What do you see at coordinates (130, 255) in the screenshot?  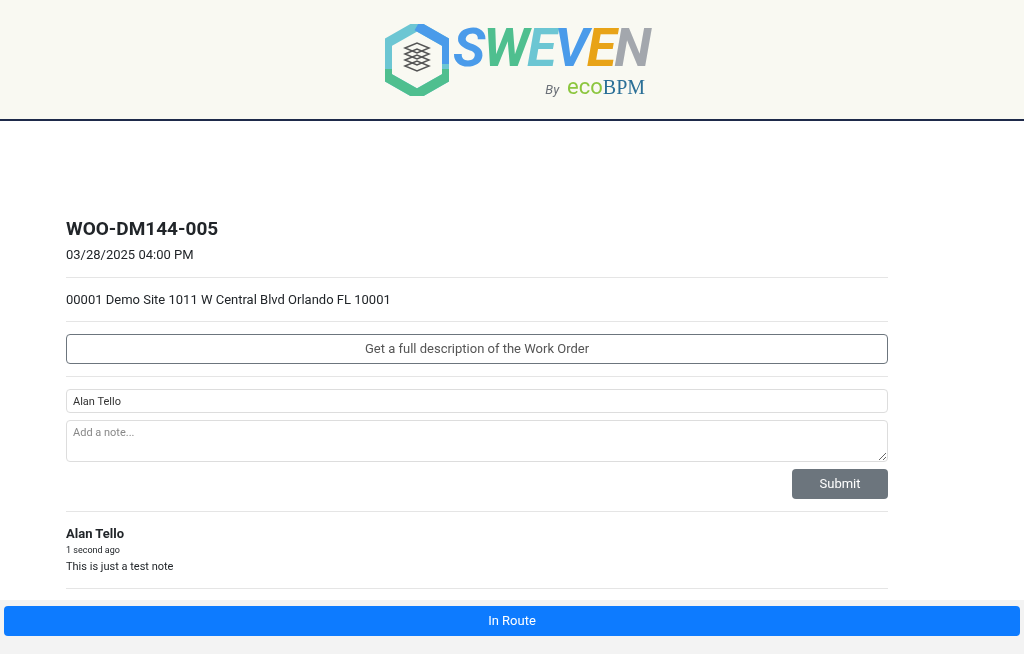 I see `work-order-date: 03/28/2025 04:00 PM` at bounding box center [130, 255].